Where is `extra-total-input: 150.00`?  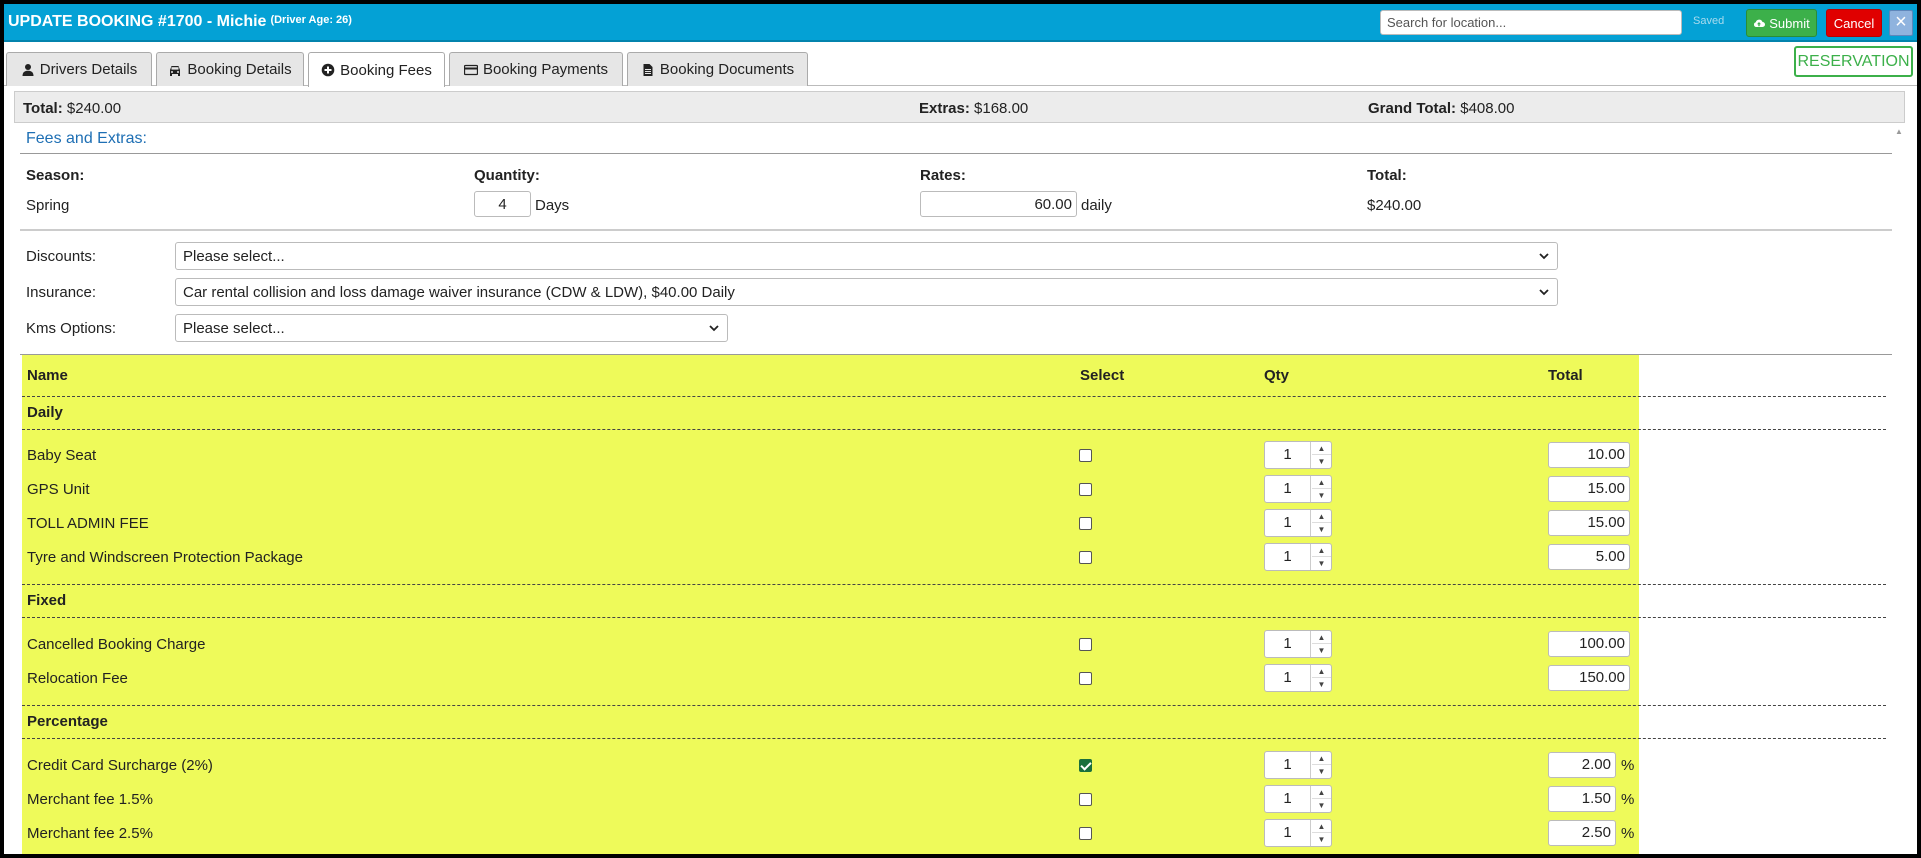 extra-total-input: 150.00 is located at coordinates (1589, 678).